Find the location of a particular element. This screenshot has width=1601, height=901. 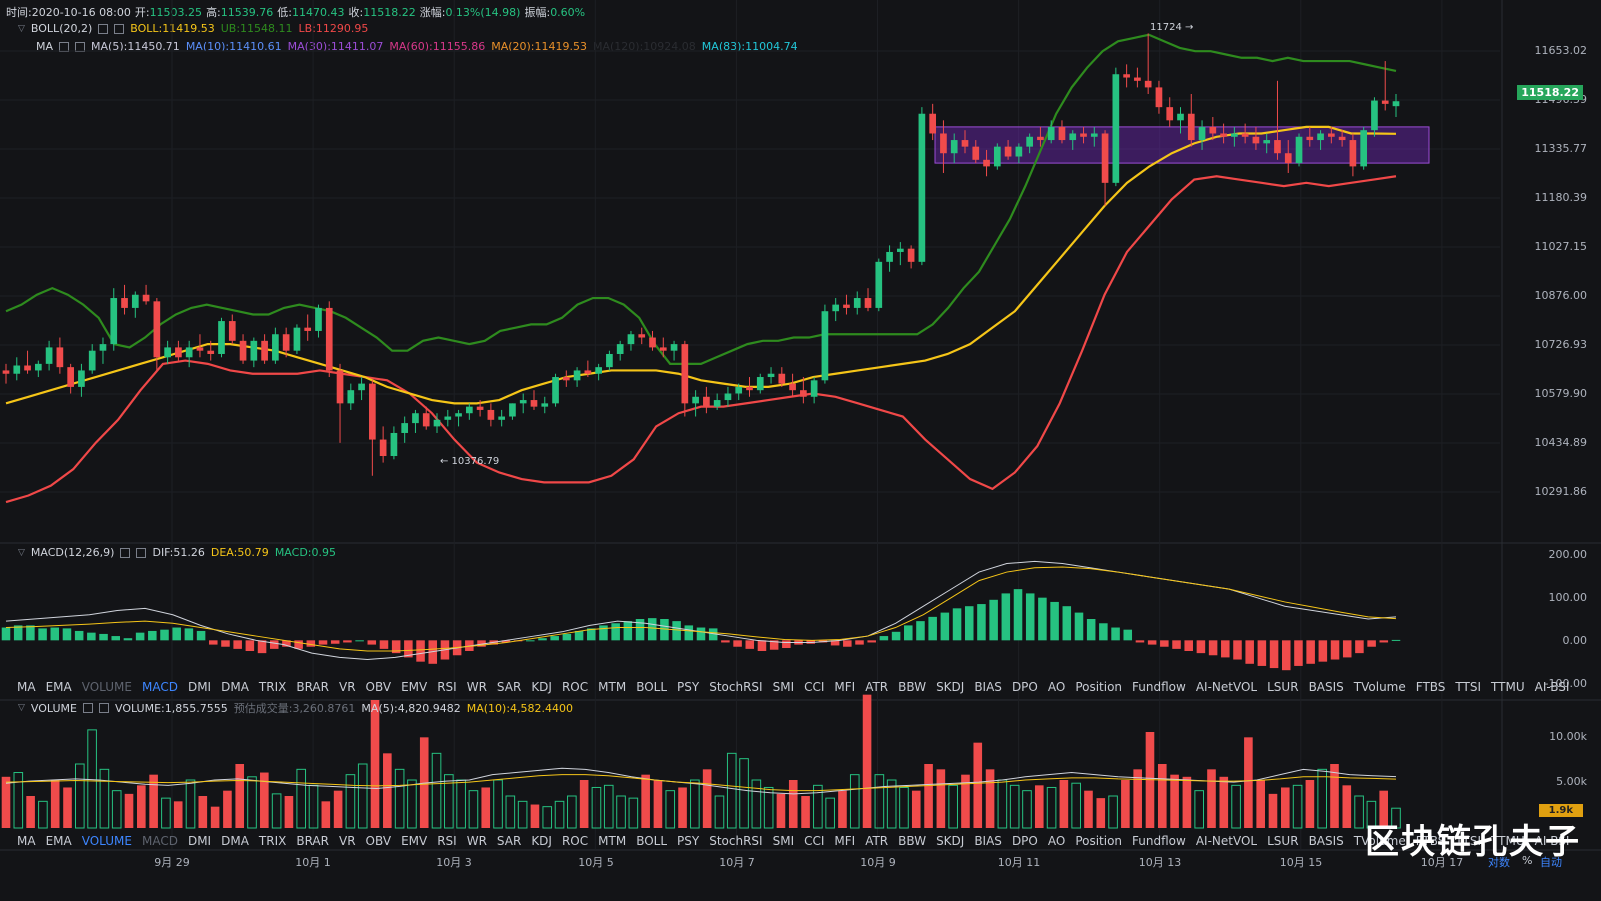

macd-dea: DEA:50.79 is located at coordinates (239, 552).